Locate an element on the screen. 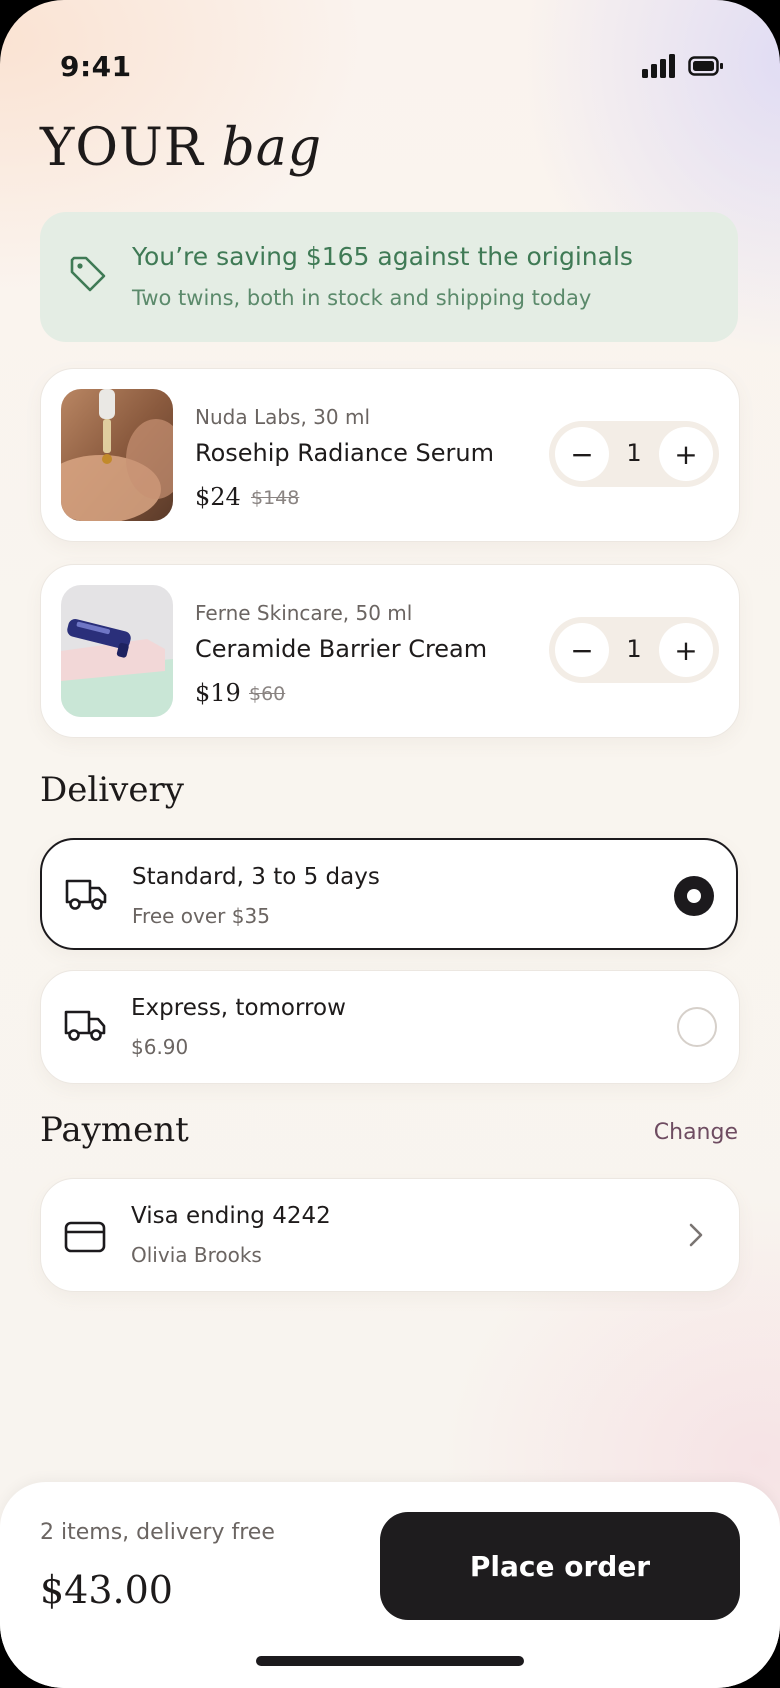  item-original-price: $148 is located at coordinates (275, 498).